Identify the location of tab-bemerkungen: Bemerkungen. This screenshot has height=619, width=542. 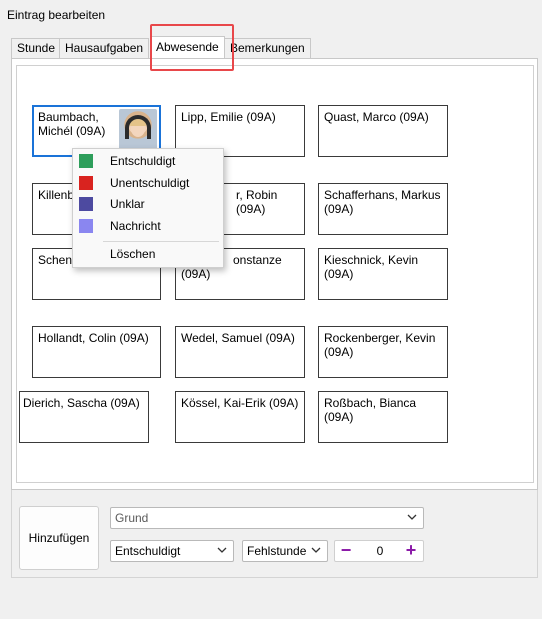
(267, 48).